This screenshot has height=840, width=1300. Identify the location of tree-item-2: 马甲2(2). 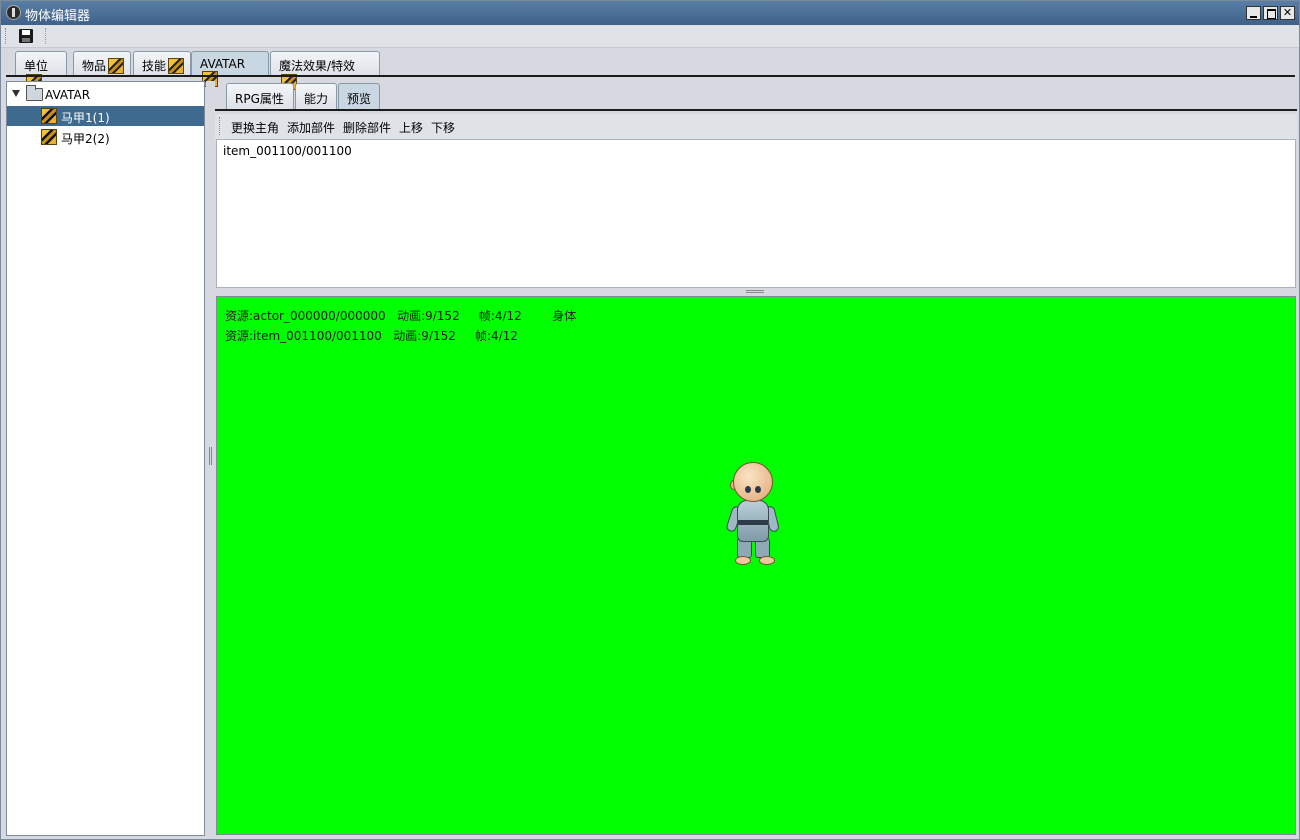
(105, 137).